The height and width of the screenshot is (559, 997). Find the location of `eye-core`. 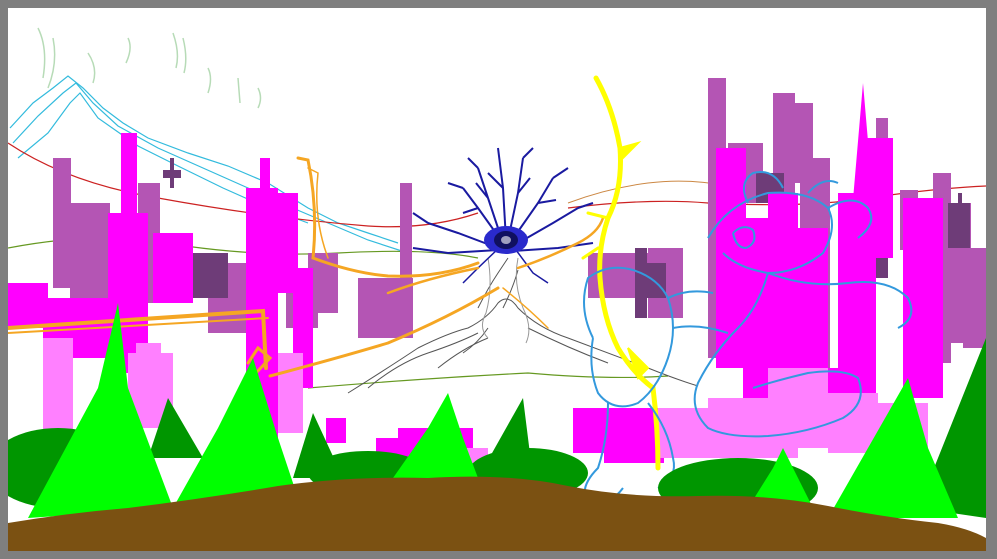

eye-core is located at coordinates (506, 240).